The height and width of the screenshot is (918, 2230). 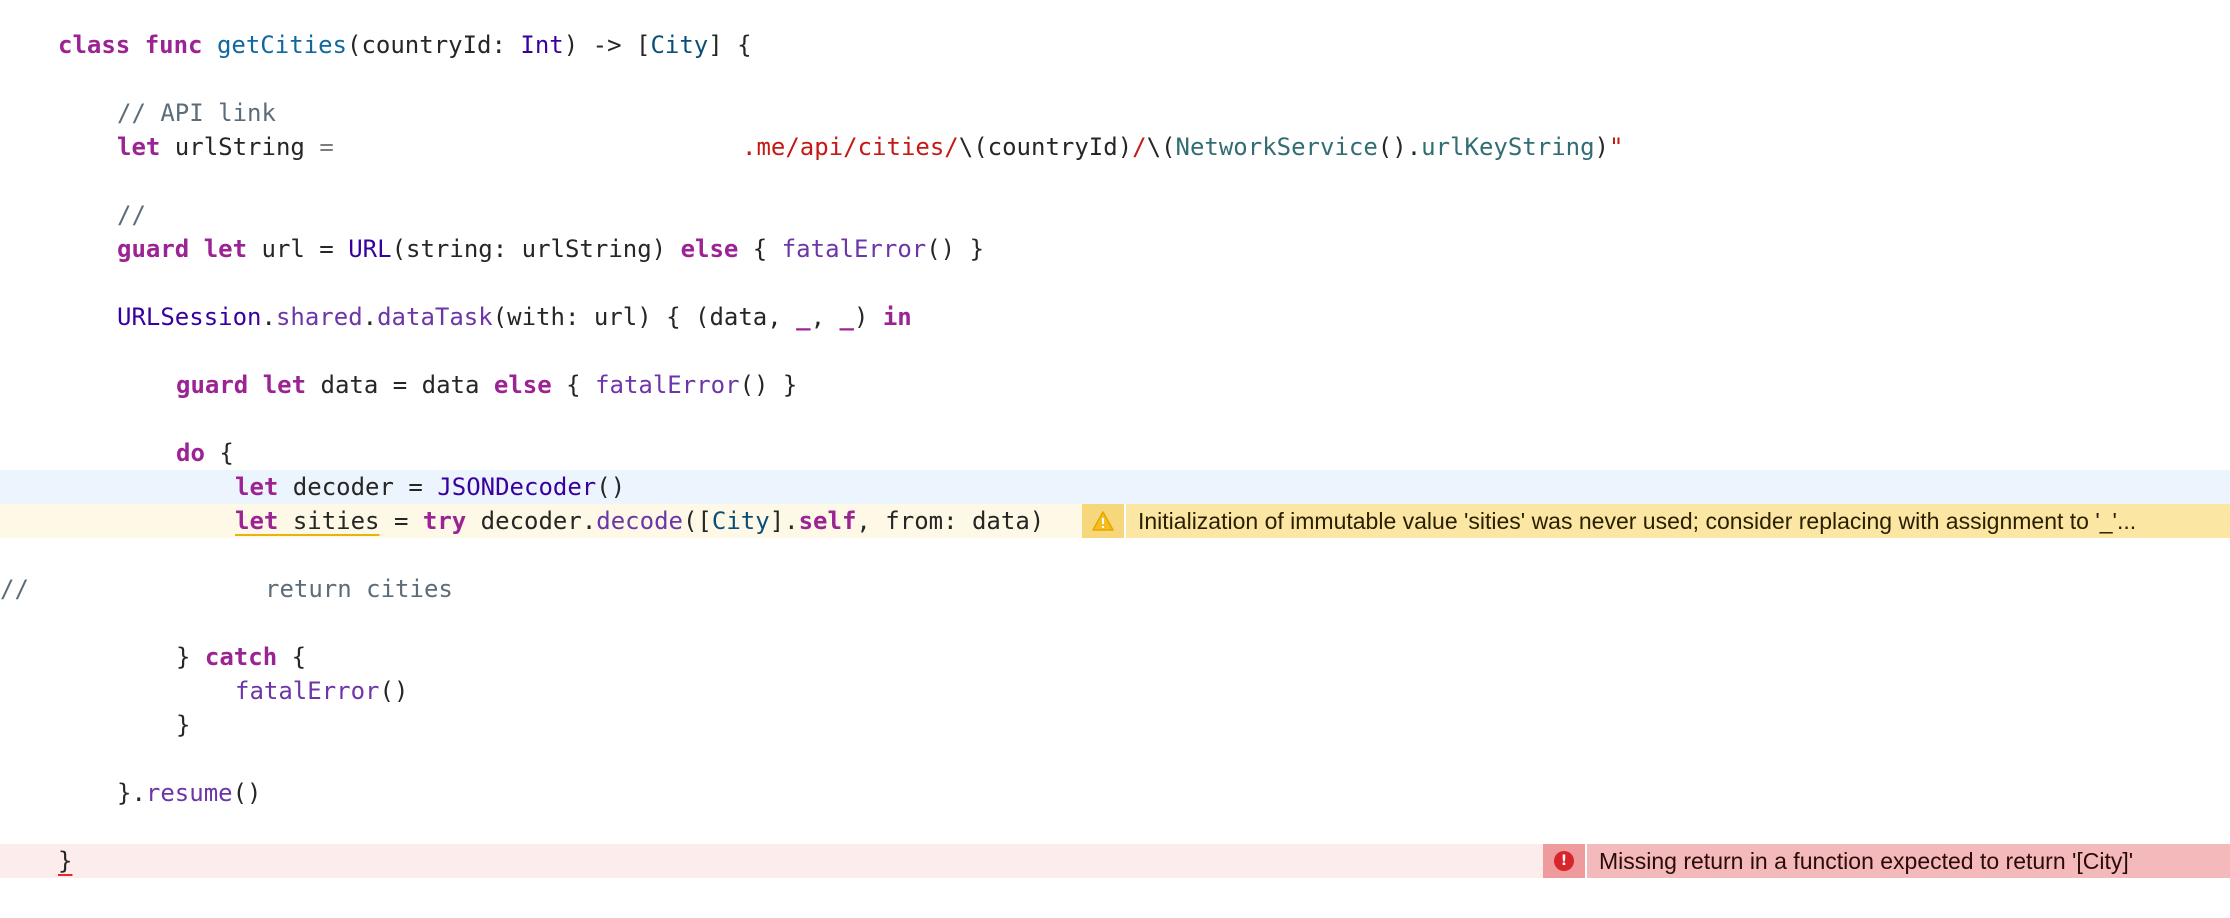 What do you see at coordinates (400, 385) in the screenshot?
I see `plain-token: data = data` at bounding box center [400, 385].